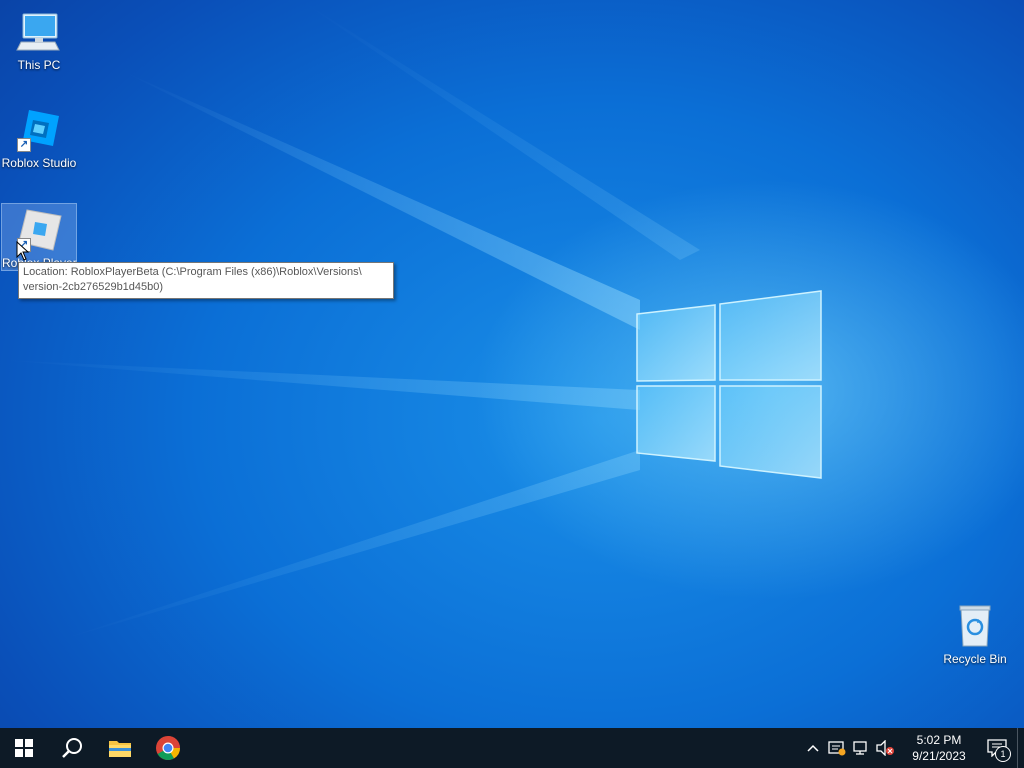 The height and width of the screenshot is (768, 1024). I want to click on desktop-icon-this-pc: This PC, so click(39, 40).